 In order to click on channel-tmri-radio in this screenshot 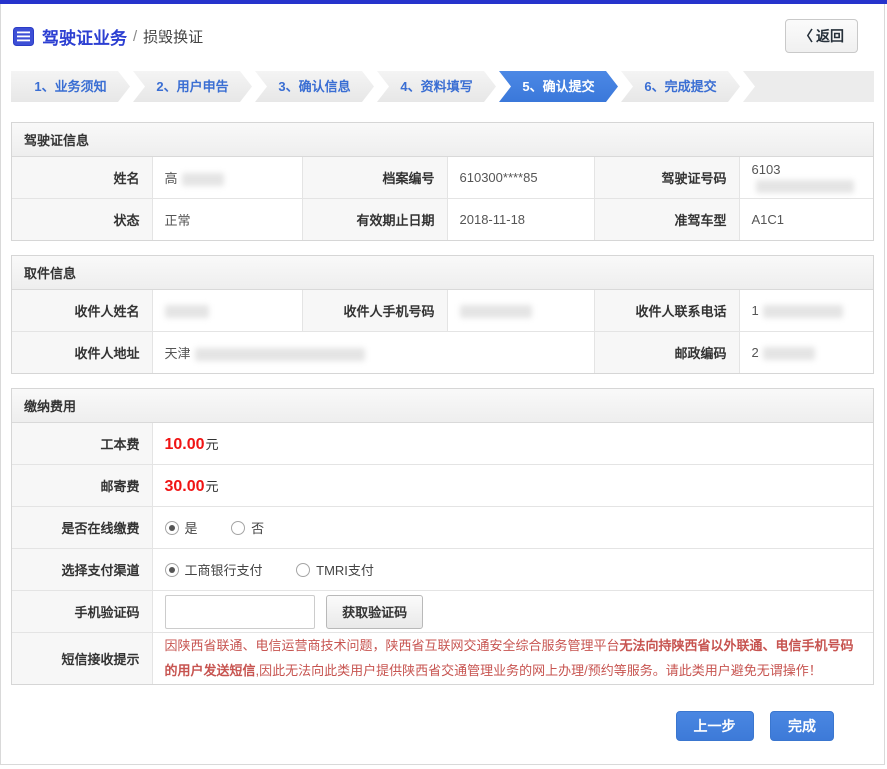, I will do `click(303, 570)`.